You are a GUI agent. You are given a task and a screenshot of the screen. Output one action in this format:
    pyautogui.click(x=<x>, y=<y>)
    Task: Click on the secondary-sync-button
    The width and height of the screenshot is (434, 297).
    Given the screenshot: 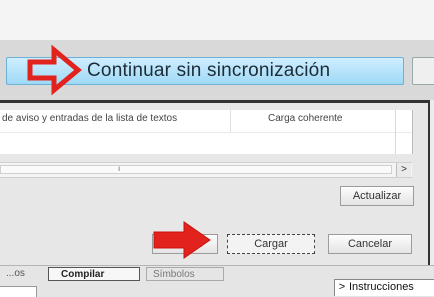 What is the action you would take?
    pyautogui.click(x=423, y=71)
    